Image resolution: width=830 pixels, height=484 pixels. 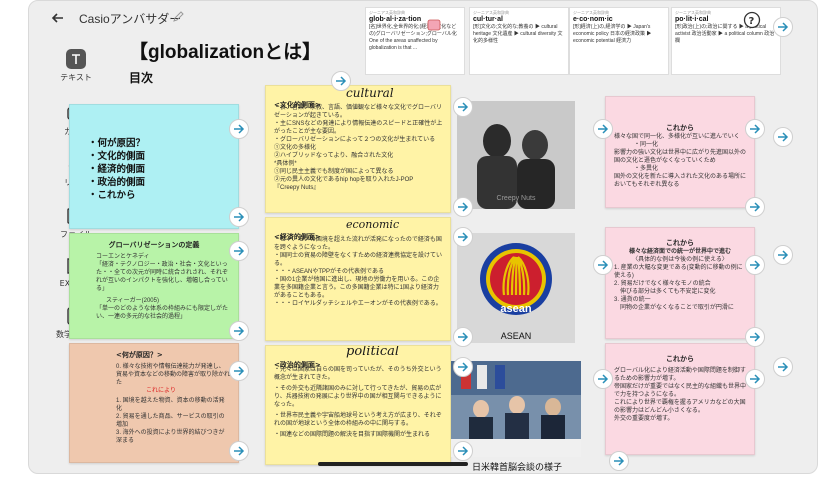 What do you see at coordinates (352, 435) in the screenshot?
I see `political-line: ・国連などの国際問題の解決を目指す国際機関が生まれる` at bounding box center [352, 435].